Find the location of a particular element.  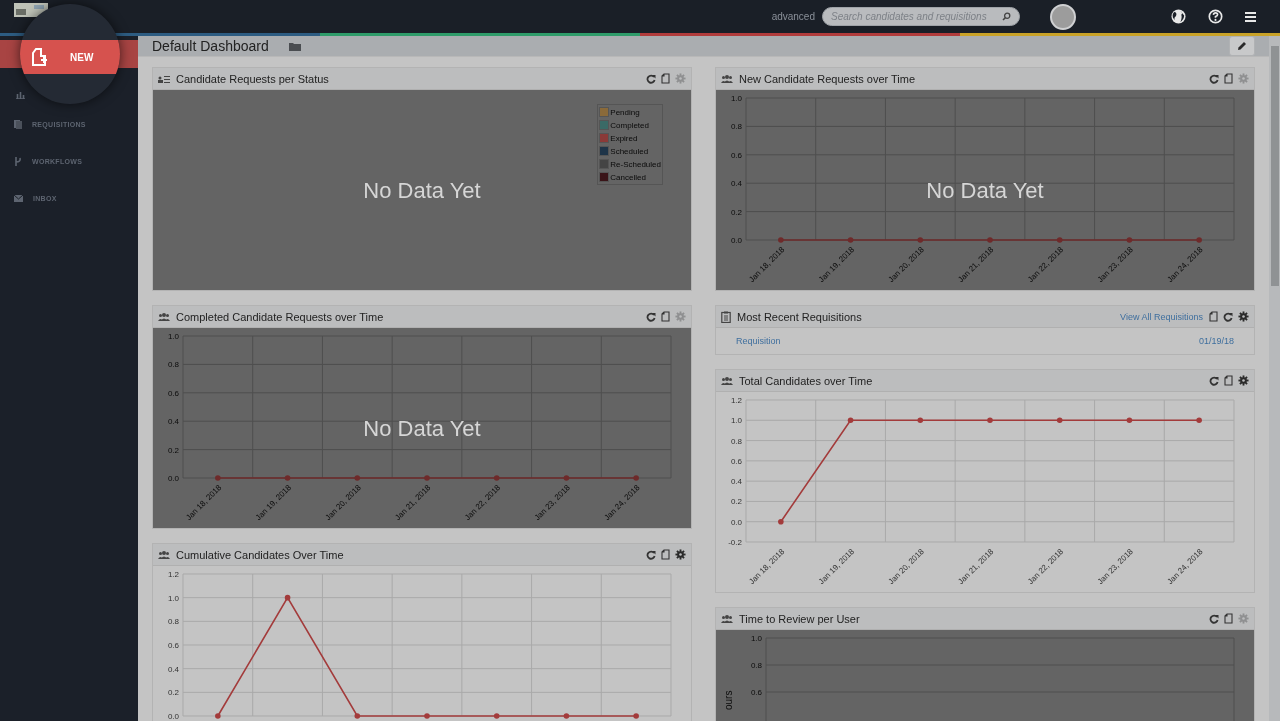

help-icon is located at coordinates (1215, 16).